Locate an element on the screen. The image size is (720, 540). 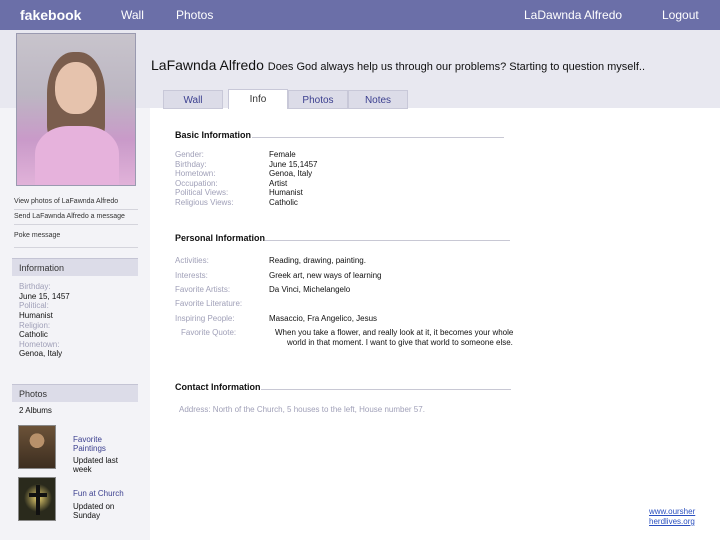
logout-link: Logout is located at coordinates (680, 15).